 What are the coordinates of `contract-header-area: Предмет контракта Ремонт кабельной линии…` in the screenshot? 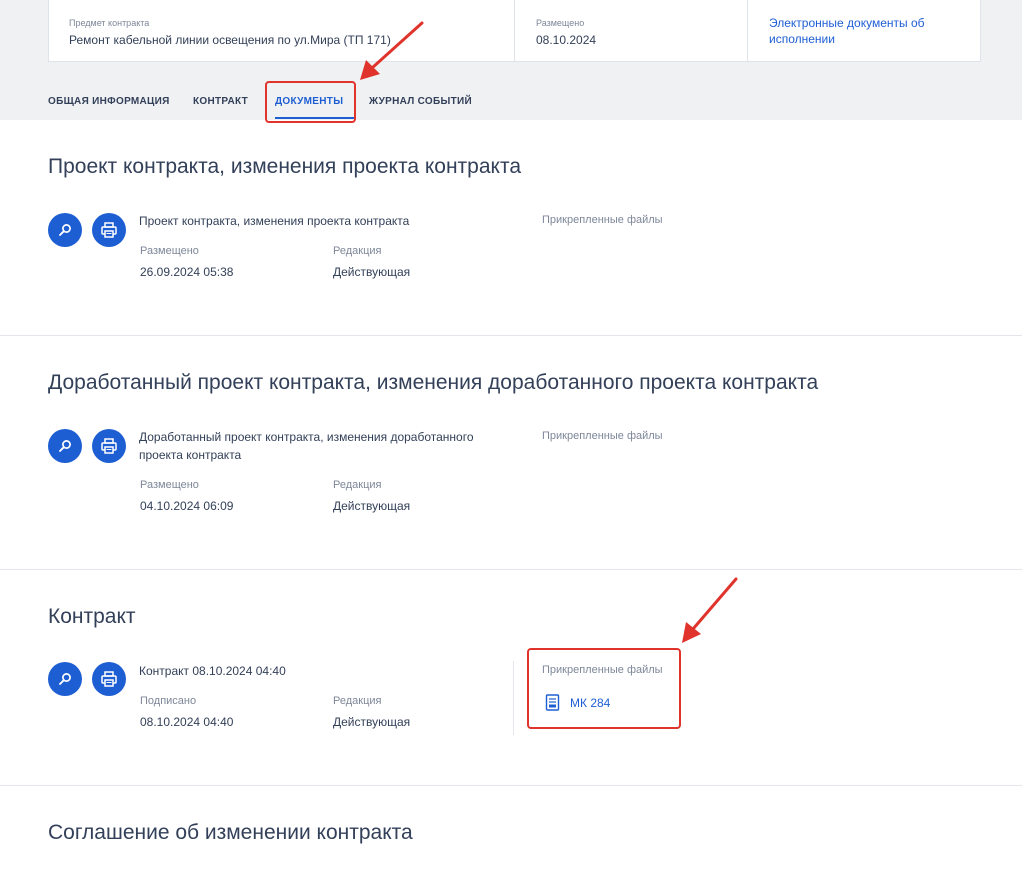 It's located at (511, 60).